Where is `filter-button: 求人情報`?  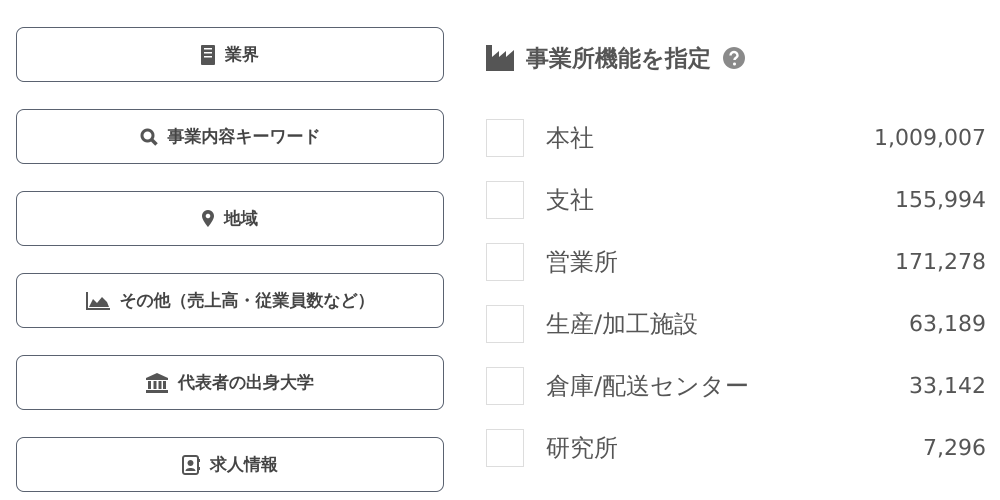 filter-button: 求人情報 is located at coordinates (230, 464).